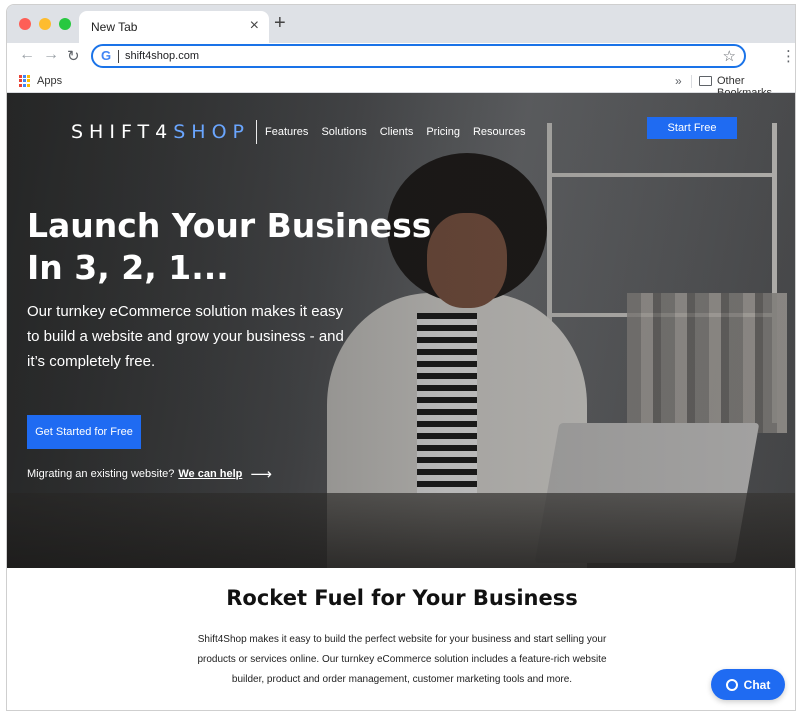  Describe the element at coordinates (101, 474) in the screenshot. I see `migrate-text: Migrating an existing website?` at that location.